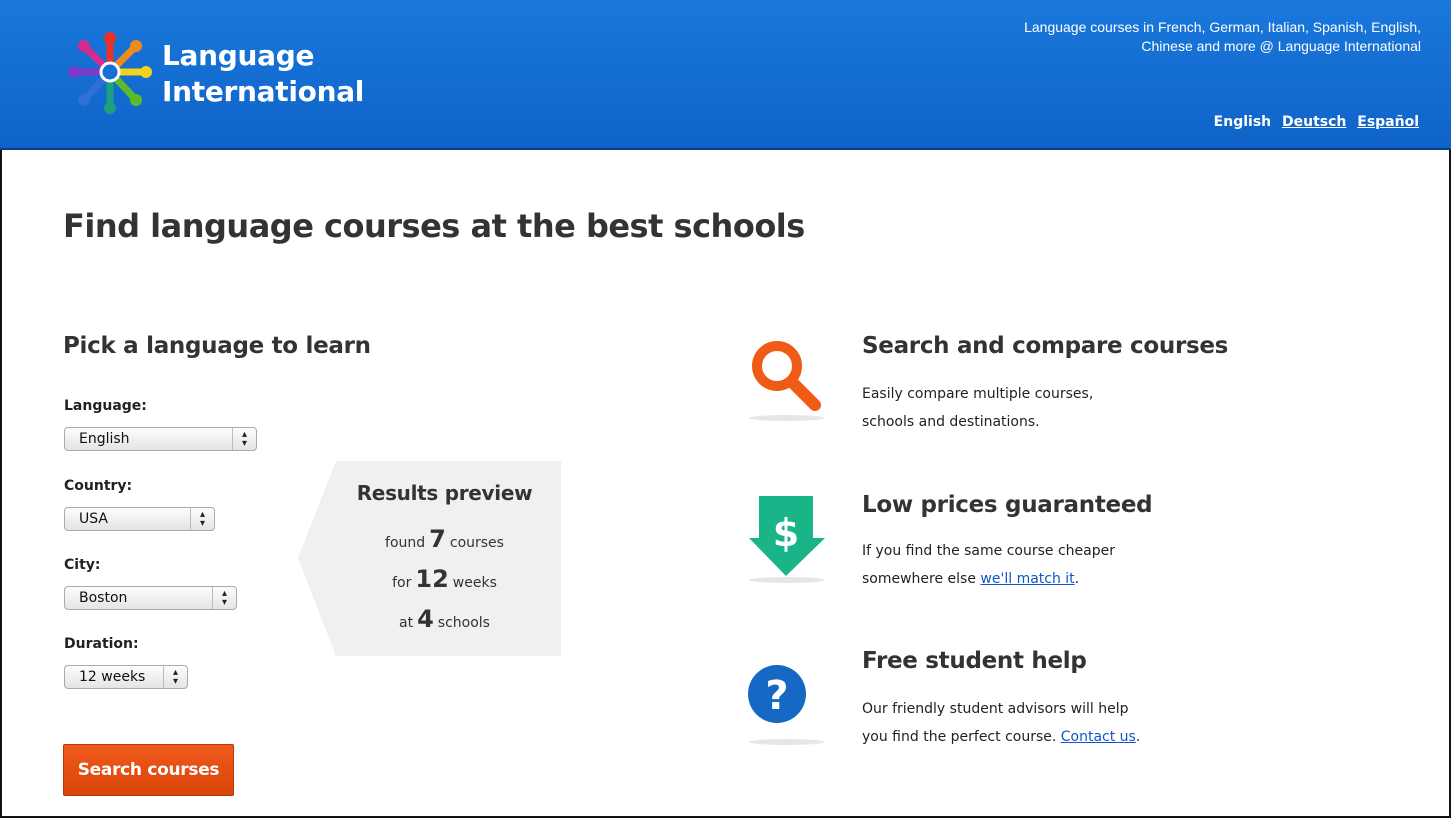 The image size is (1451, 818). I want to click on brand-name: Language International, so click(263, 74).